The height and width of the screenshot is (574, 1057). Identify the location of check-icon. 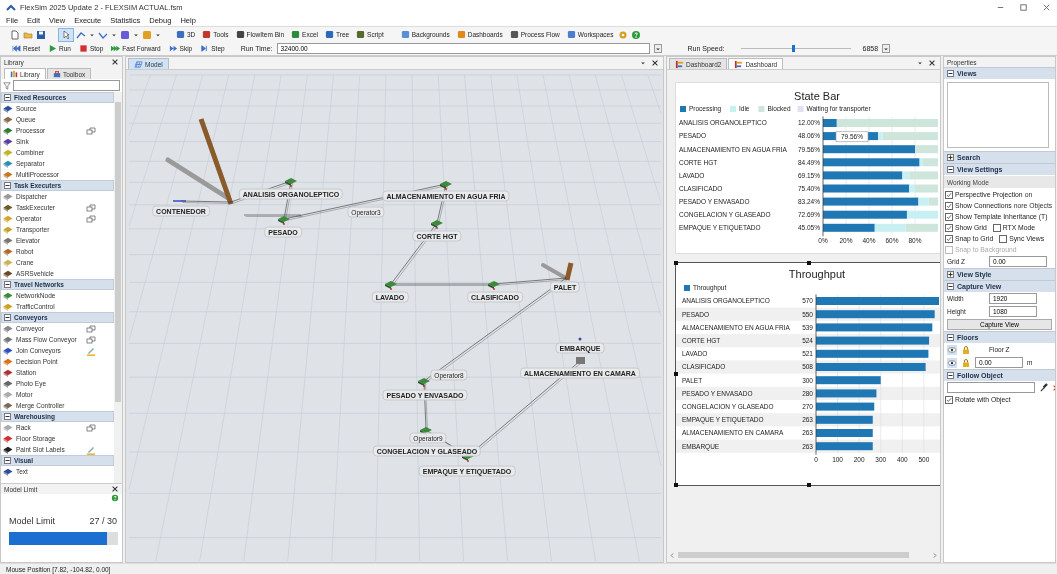
(949, 399).